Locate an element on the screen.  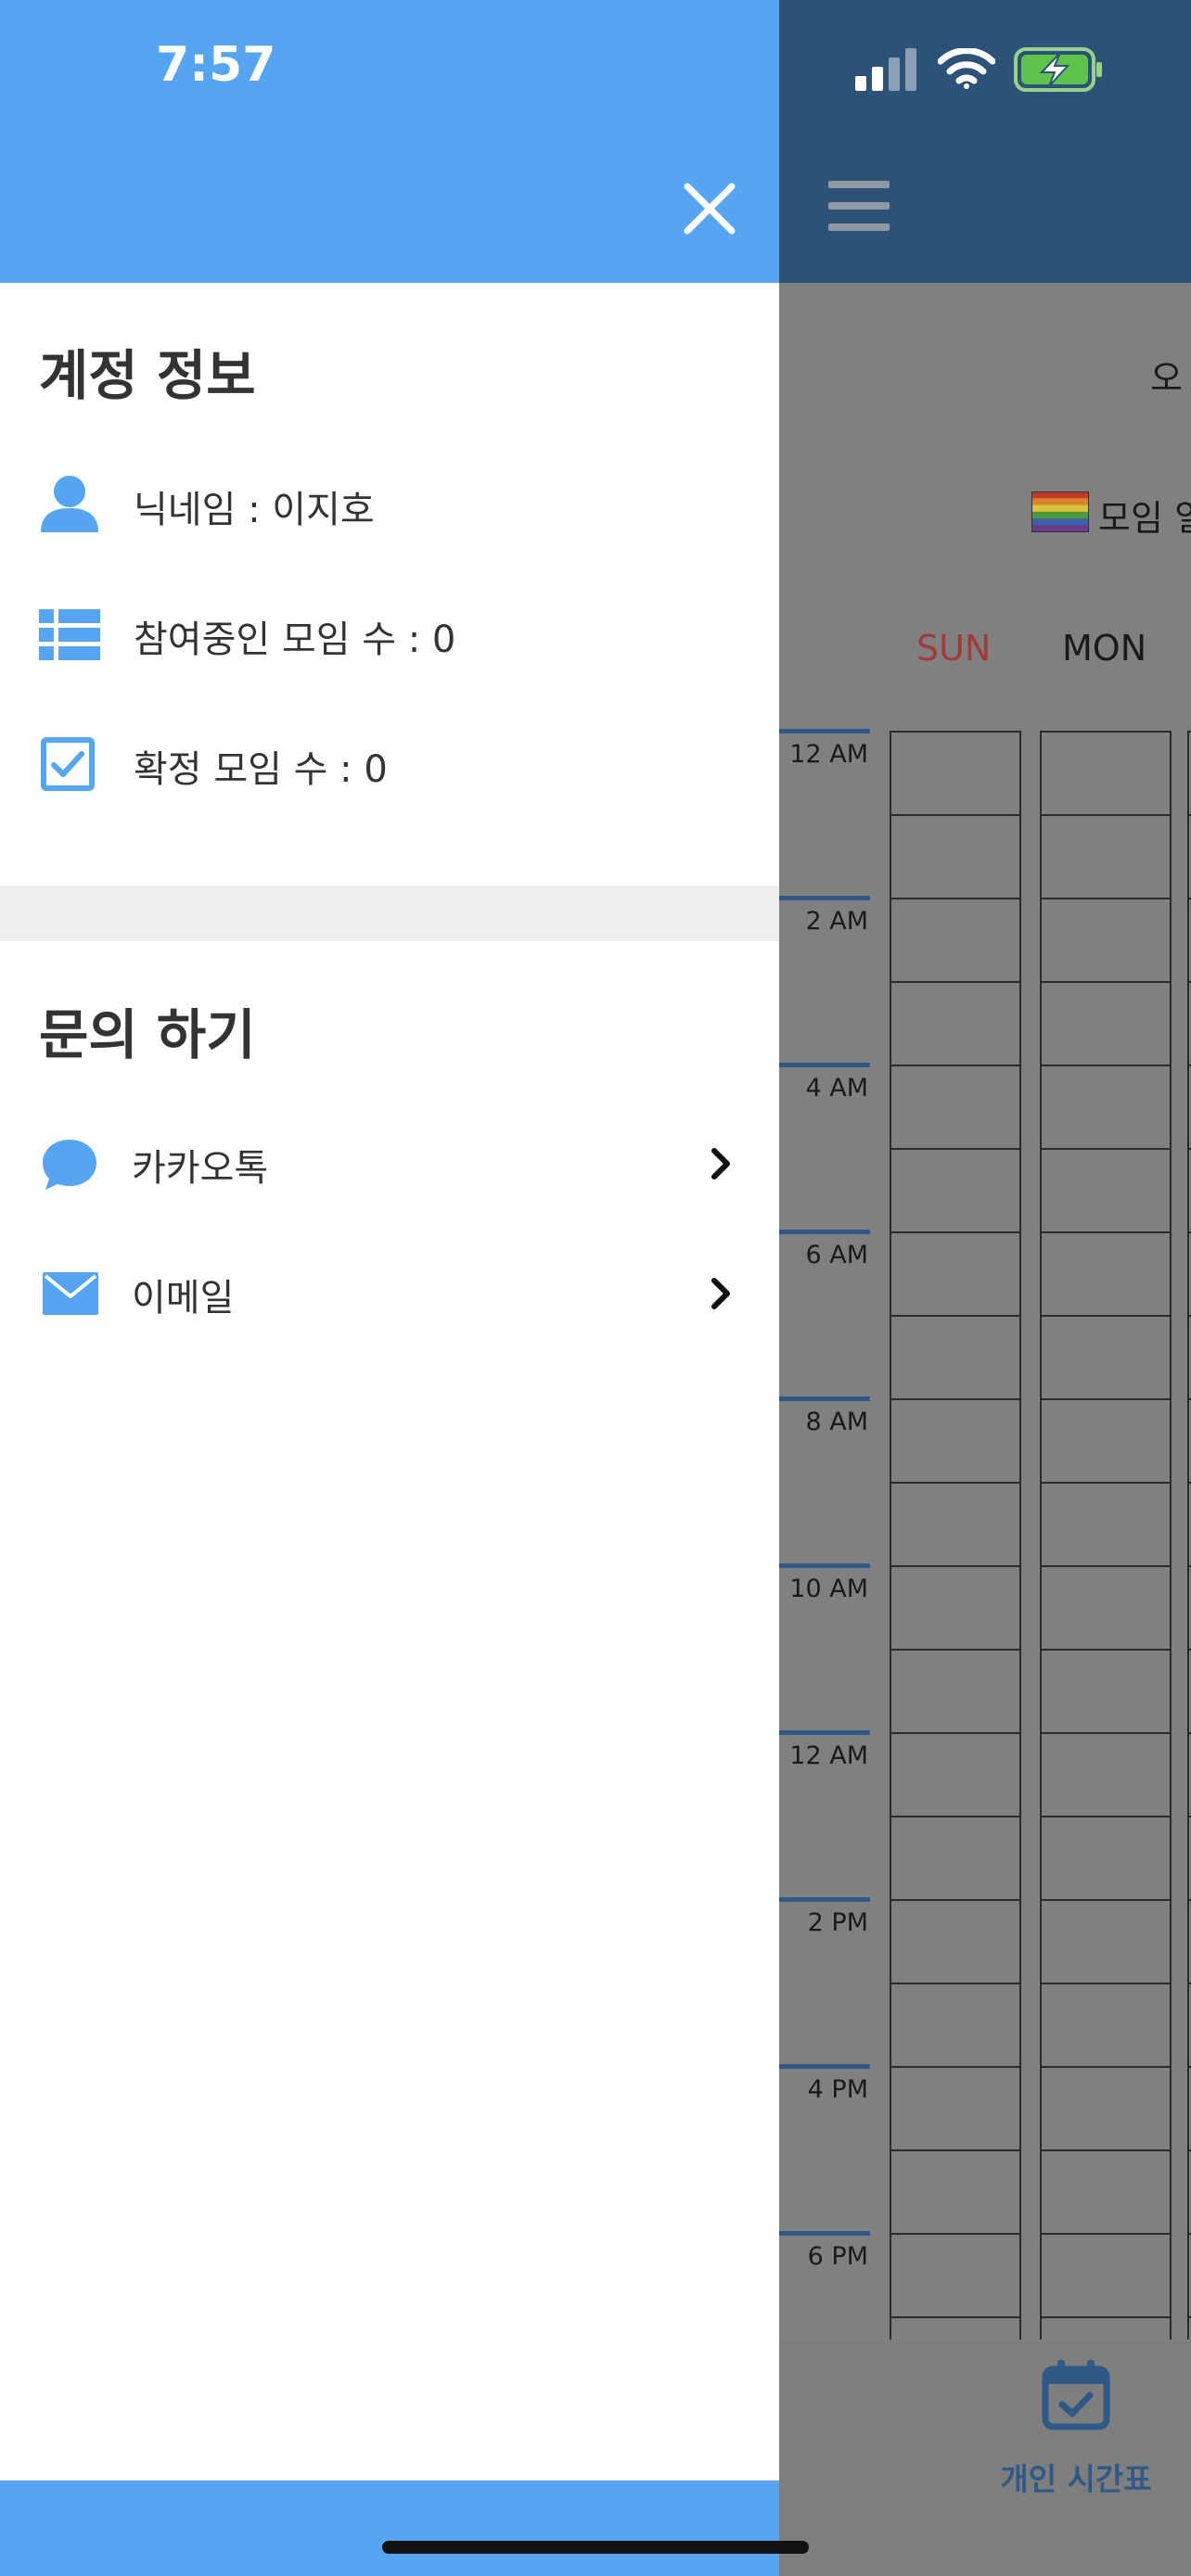
time-label: 2 PM is located at coordinates (837, 1923).